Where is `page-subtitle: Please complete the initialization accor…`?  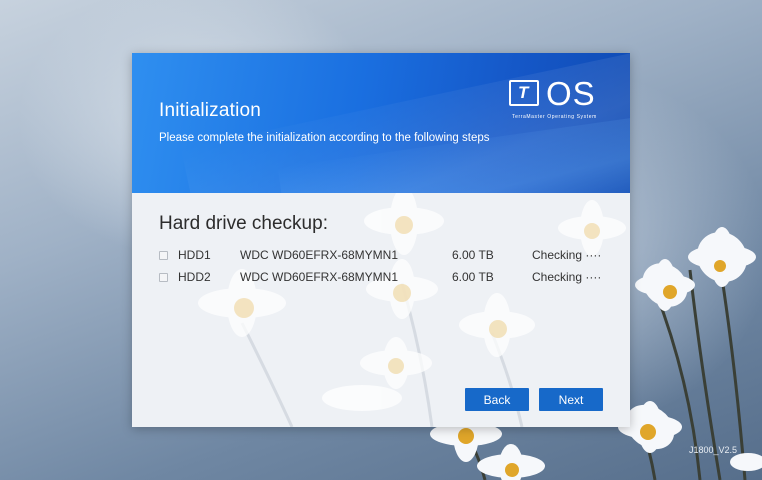 page-subtitle: Please complete the initialization accor… is located at coordinates (324, 138).